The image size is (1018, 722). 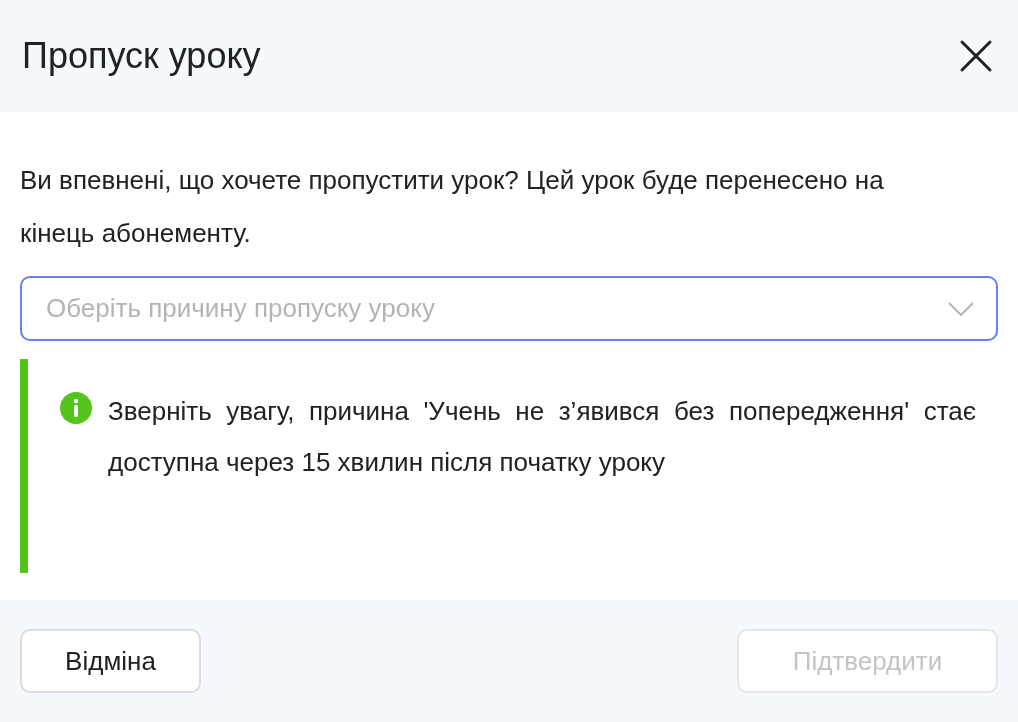 I want to click on close-icon, so click(x=976, y=56).